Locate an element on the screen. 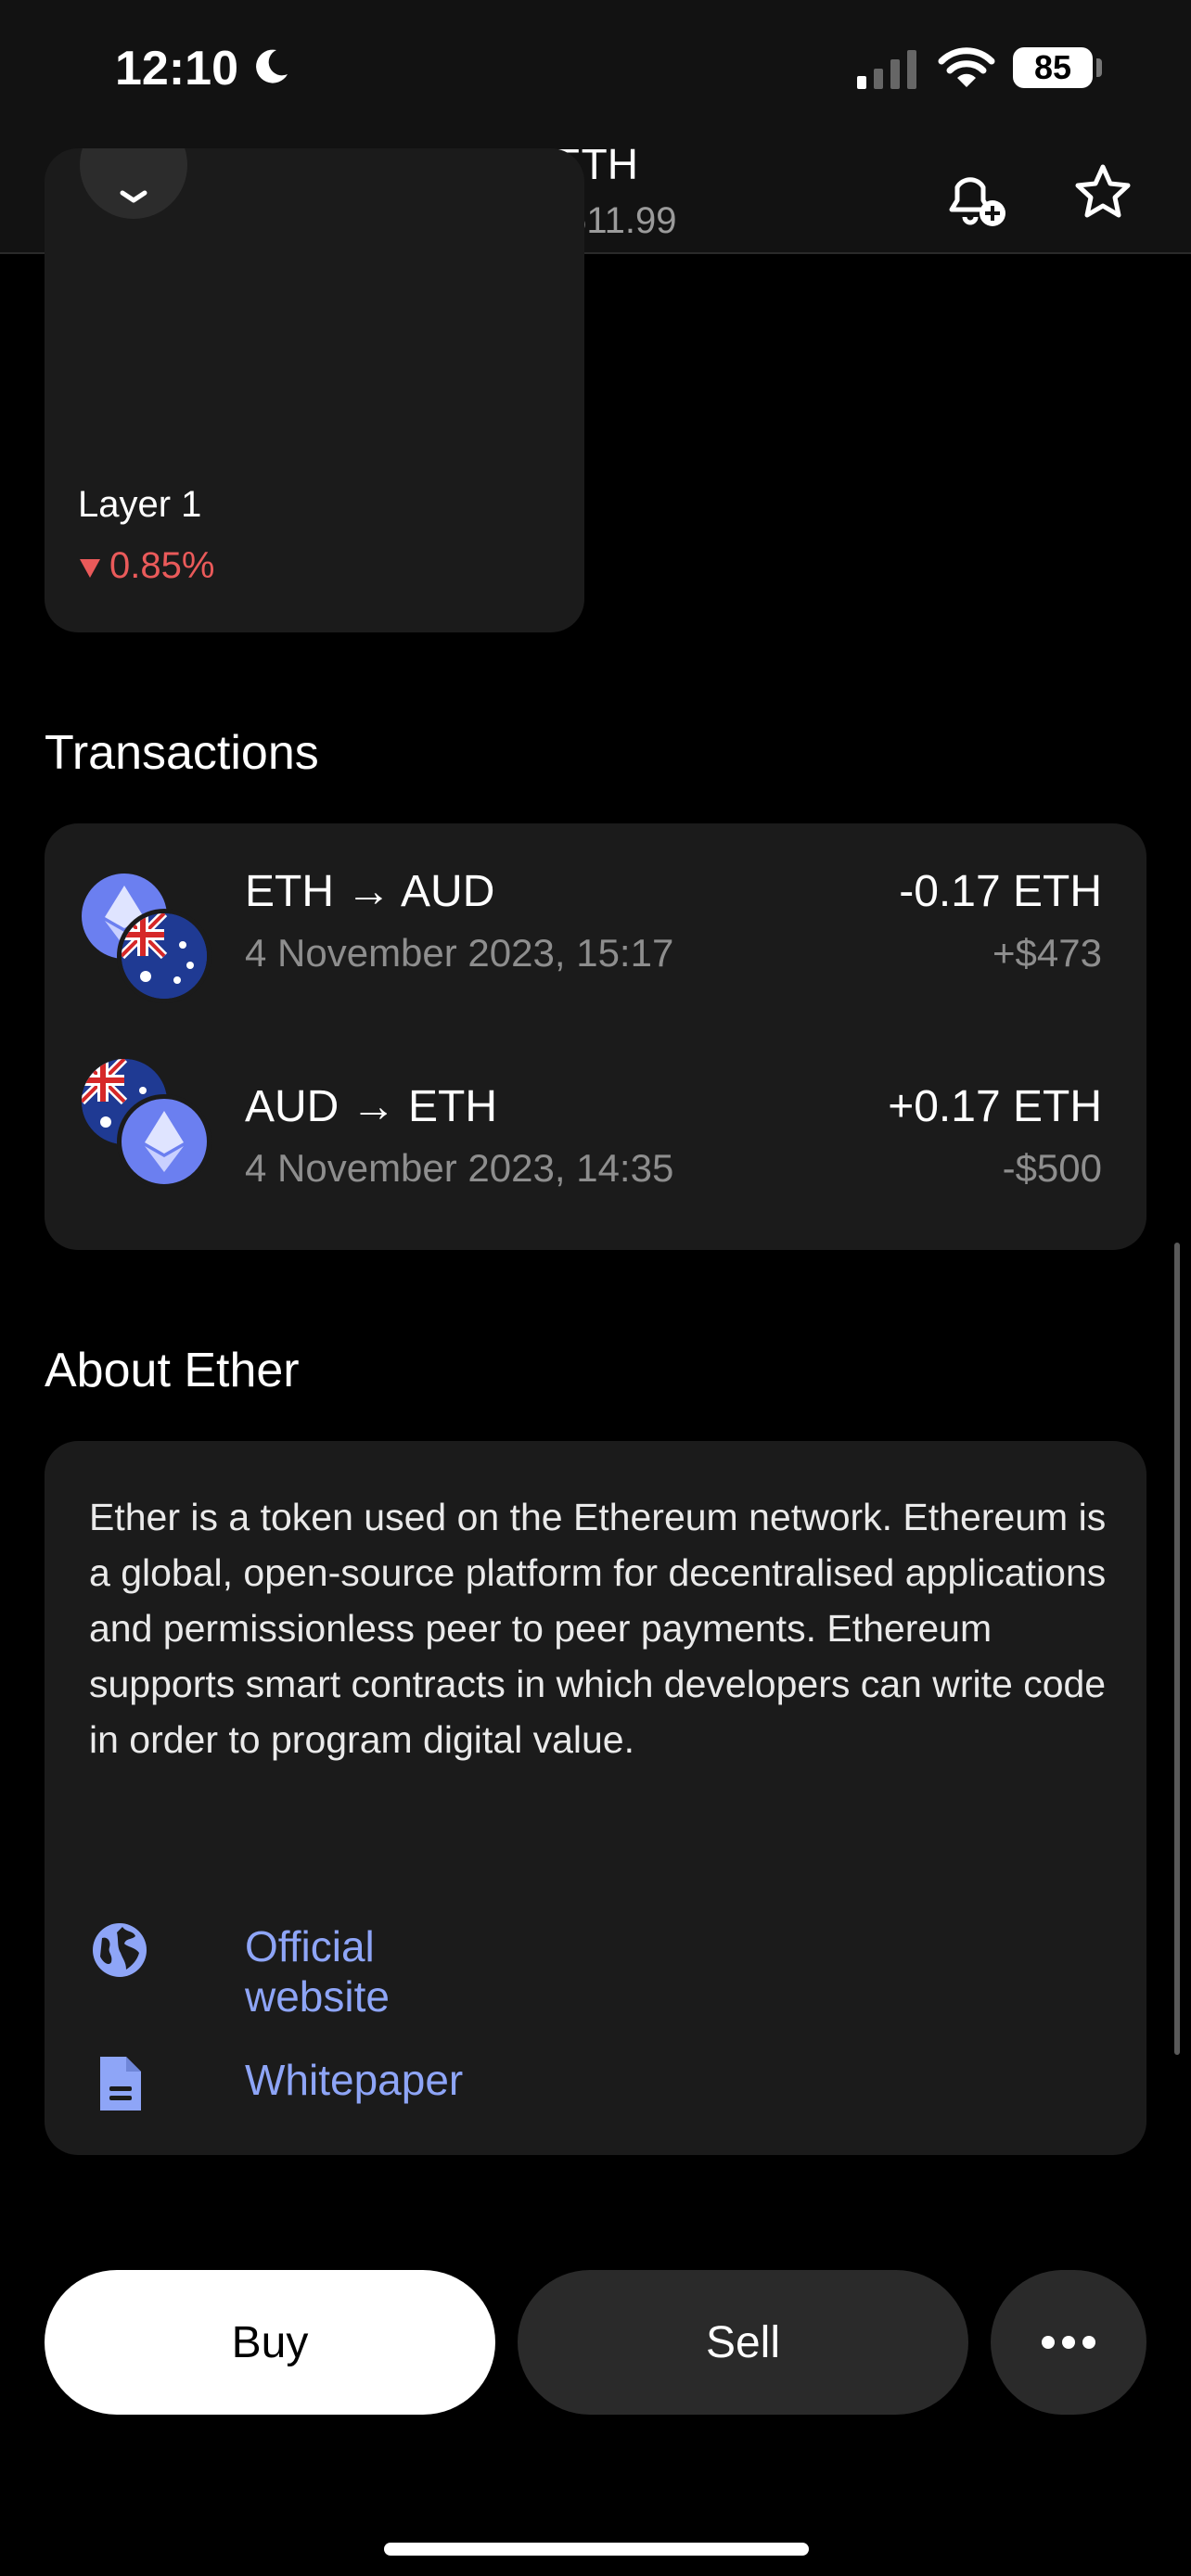  eth-coin-icon is located at coordinates (164, 1142).